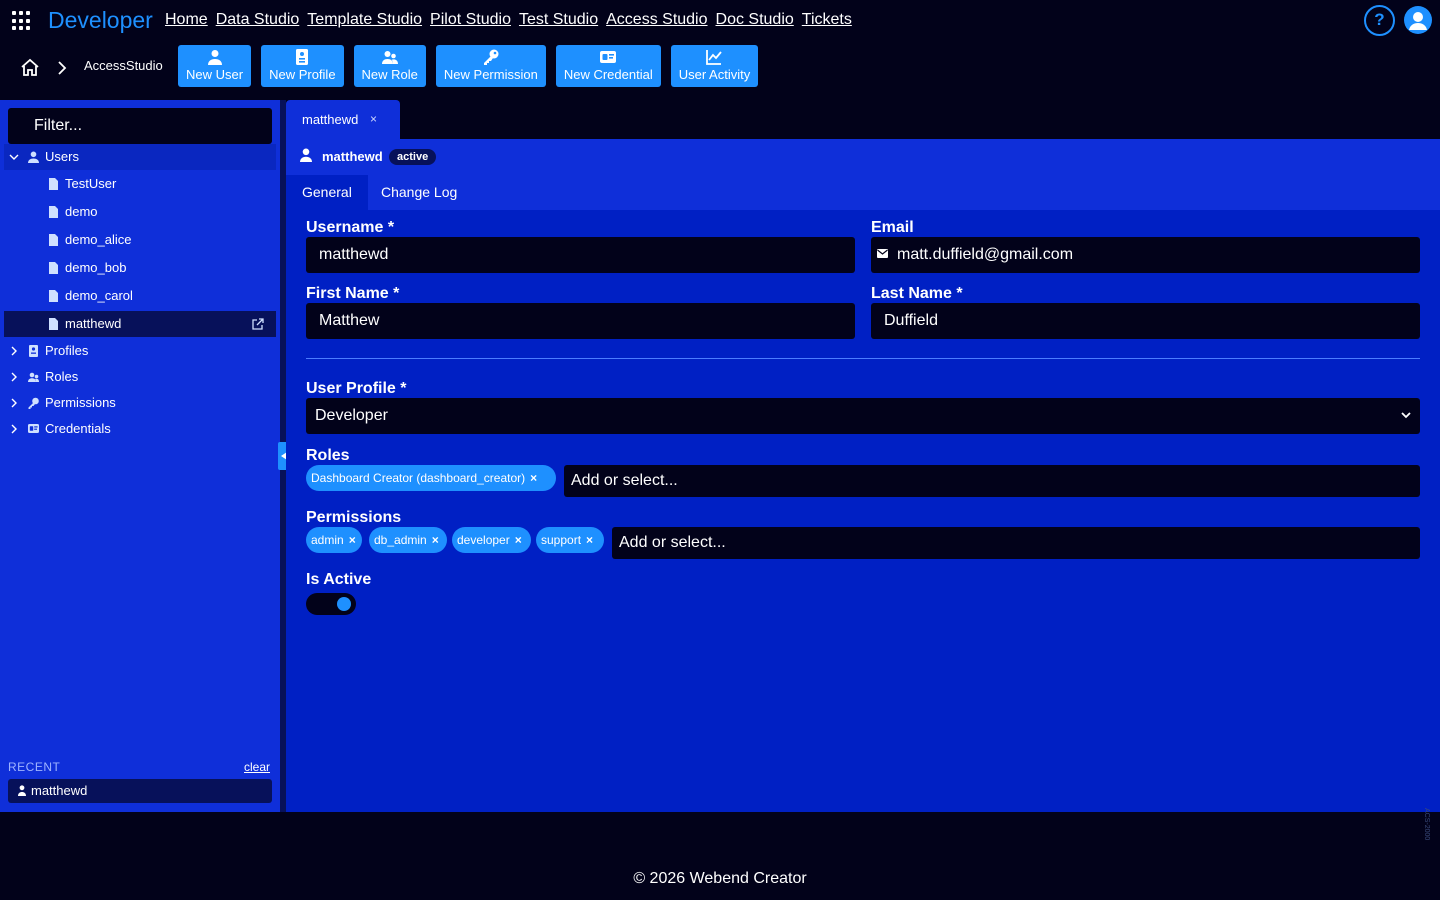 Image resolution: width=1440 pixels, height=900 pixels. I want to click on toggle-knob, so click(344, 604).